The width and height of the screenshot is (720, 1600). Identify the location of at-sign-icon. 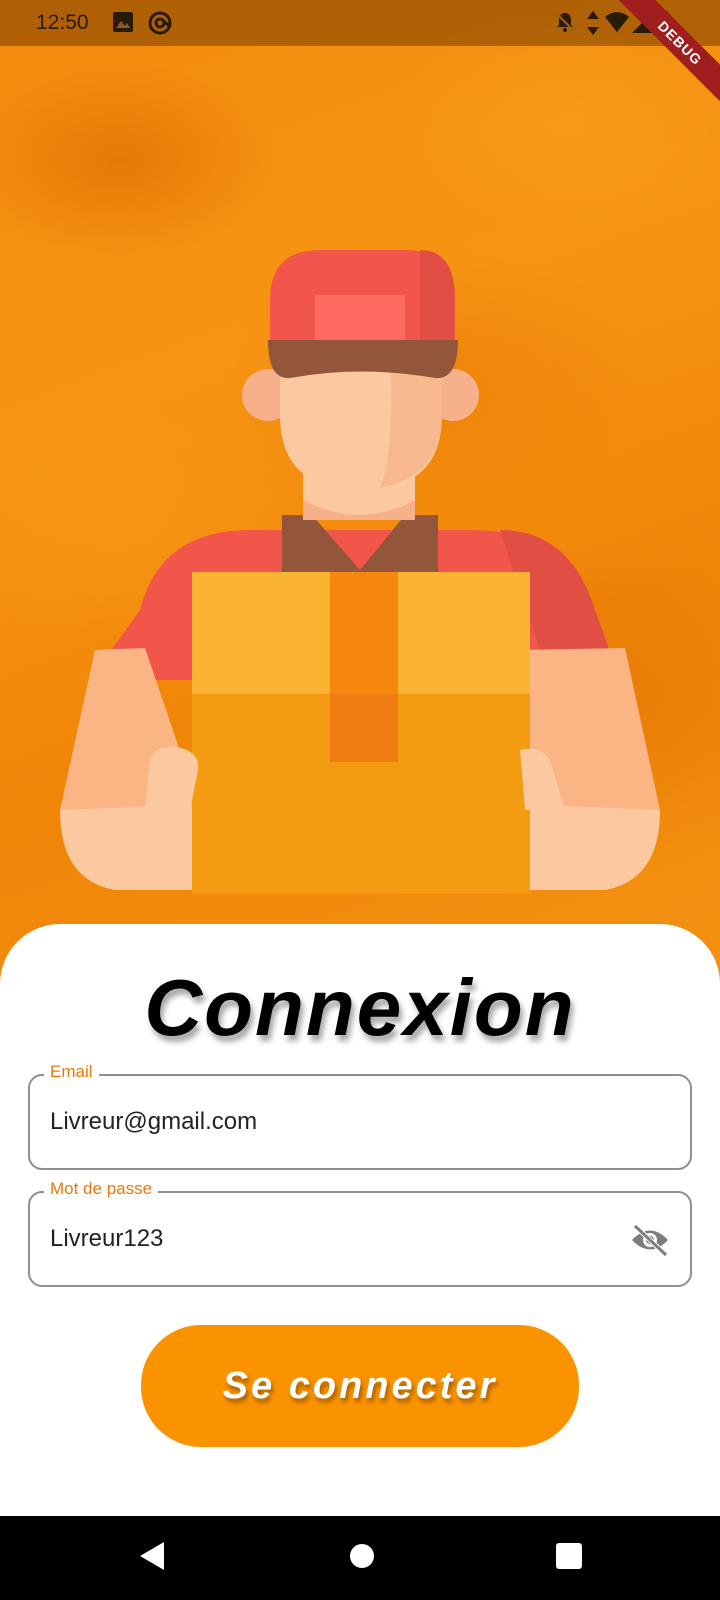
(160, 23).